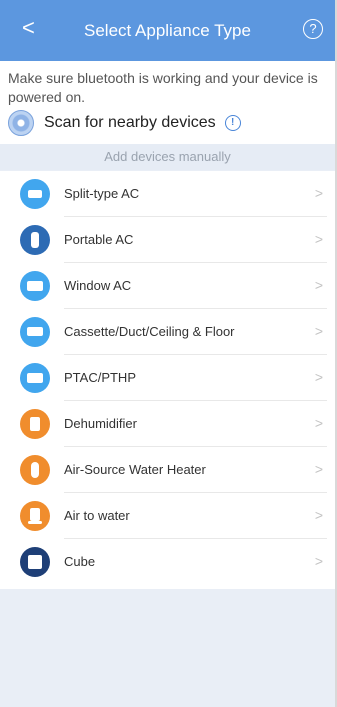 The height and width of the screenshot is (707, 337). What do you see at coordinates (99, 239) in the screenshot?
I see `device-label: Portable AC` at bounding box center [99, 239].